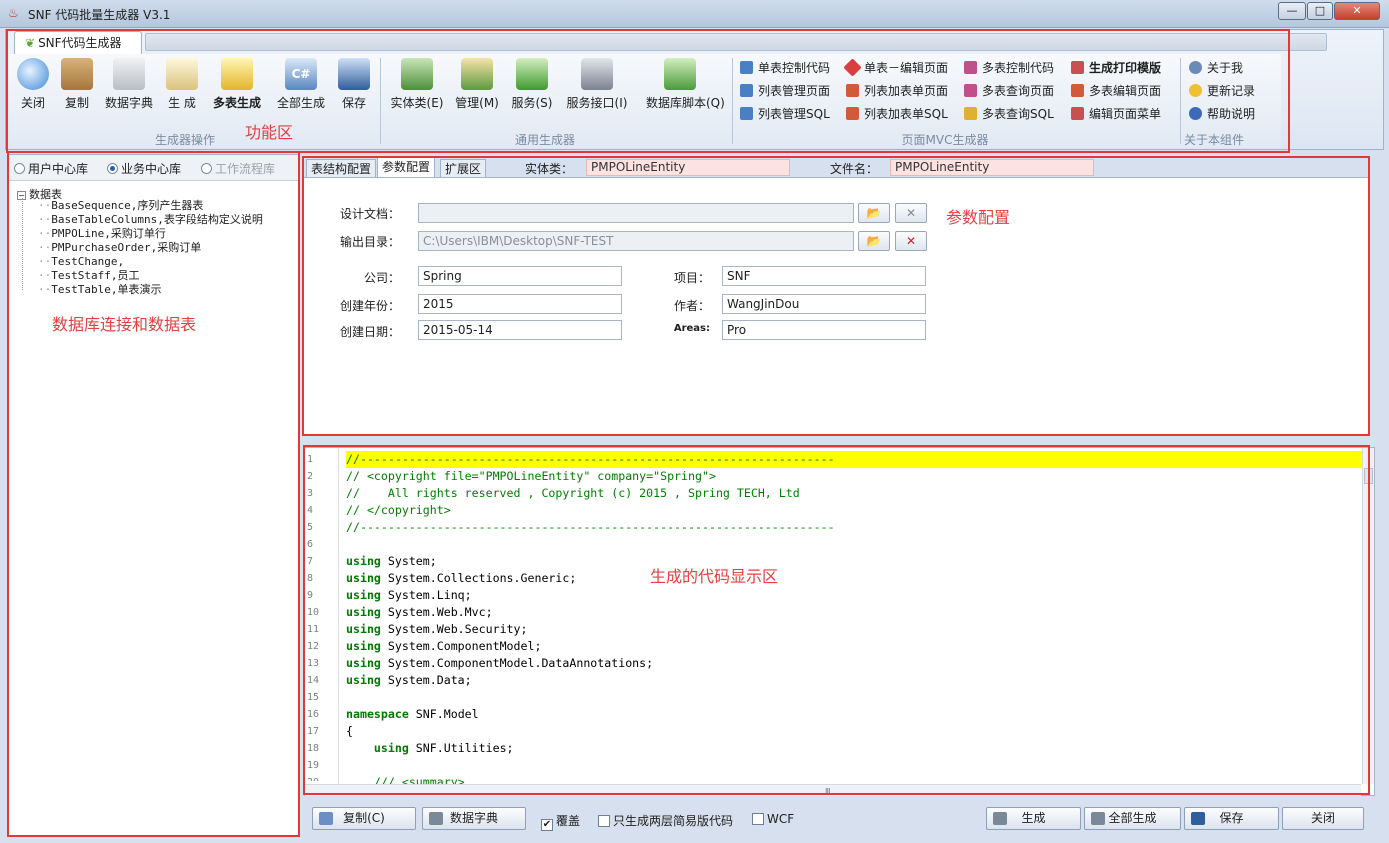  What do you see at coordinates (568, 821) in the screenshot?
I see `overwrite-label: 覆盖` at bounding box center [568, 821].